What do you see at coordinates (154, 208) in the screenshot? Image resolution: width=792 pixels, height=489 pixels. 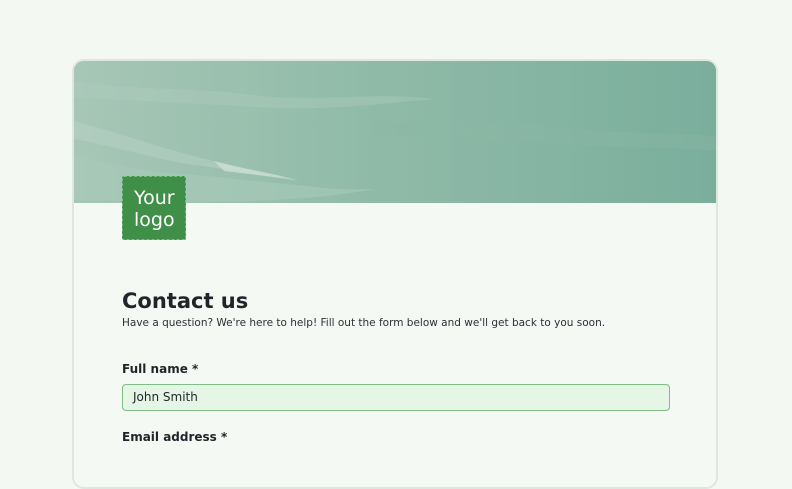 I see `company-logo-placeholder: Your logo` at bounding box center [154, 208].